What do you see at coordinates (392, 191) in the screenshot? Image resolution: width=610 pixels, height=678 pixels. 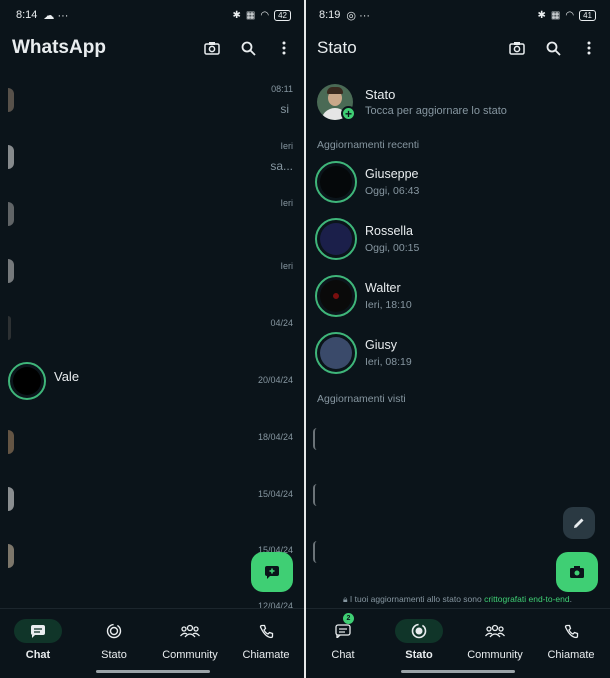 I see `status-time: Oggi, 06:43` at bounding box center [392, 191].